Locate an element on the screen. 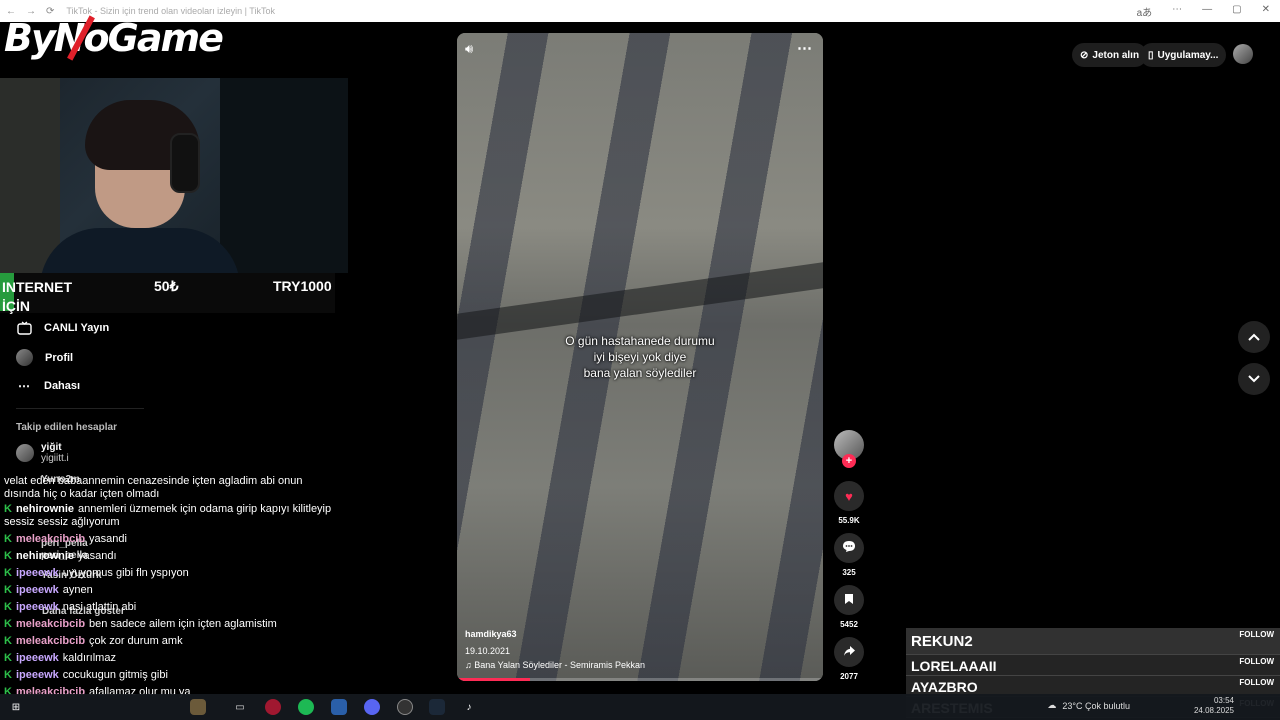 The width and height of the screenshot is (1280, 720). sidebar-item-label: Dahası is located at coordinates (62, 386).